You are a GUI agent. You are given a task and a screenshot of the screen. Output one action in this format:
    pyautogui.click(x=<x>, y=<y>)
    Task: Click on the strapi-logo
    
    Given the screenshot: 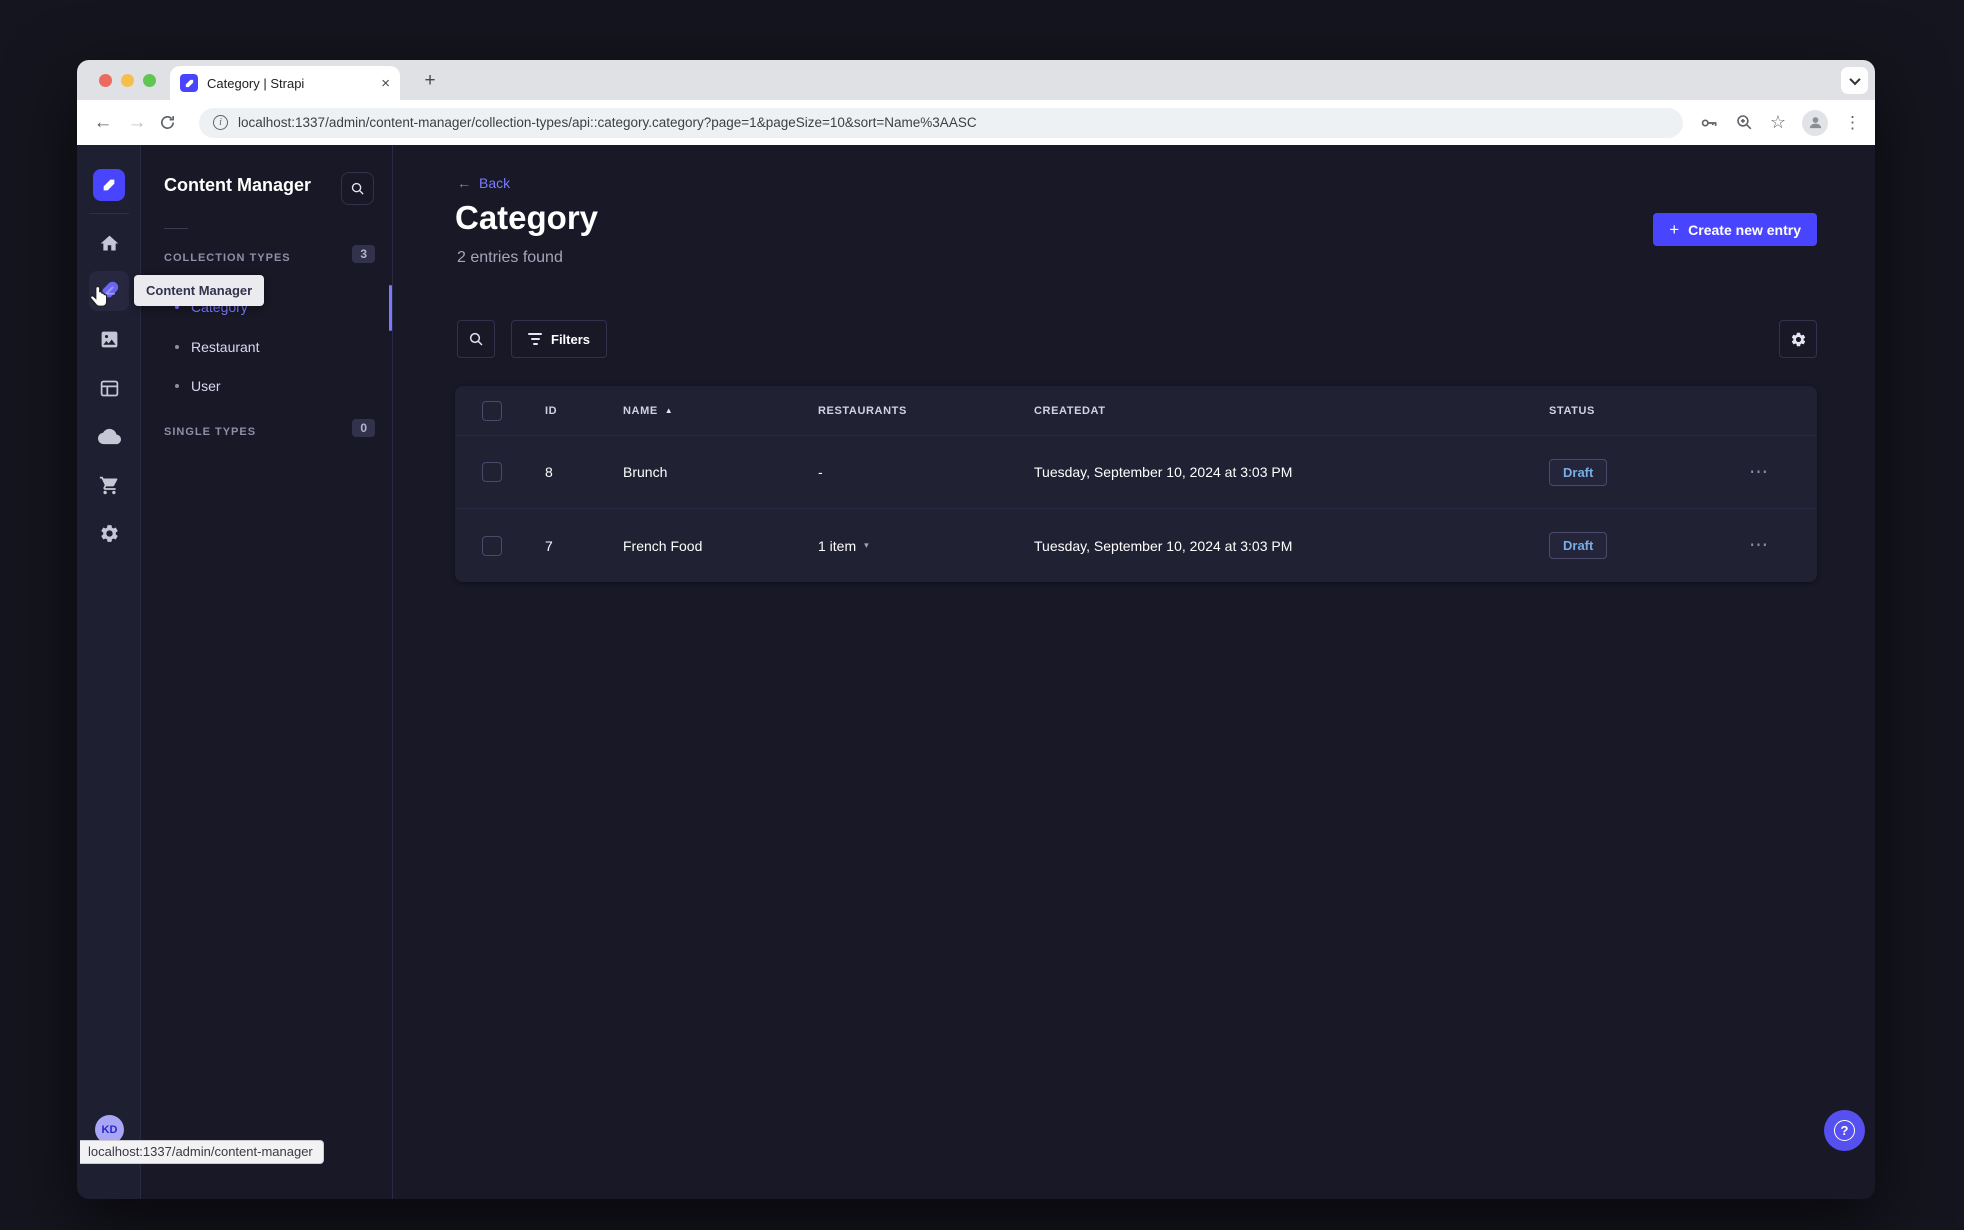 What is the action you would take?
    pyautogui.click(x=109, y=185)
    